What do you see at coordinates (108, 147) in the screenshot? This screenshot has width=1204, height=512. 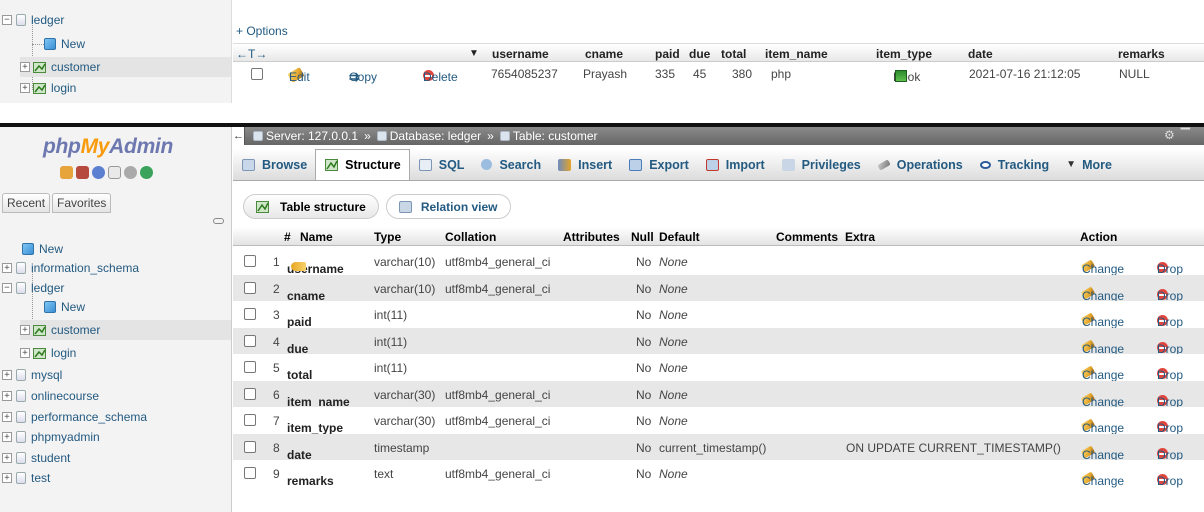 I see `phpmyadmin-logo: phpMyAdmin` at bounding box center [108, 147].